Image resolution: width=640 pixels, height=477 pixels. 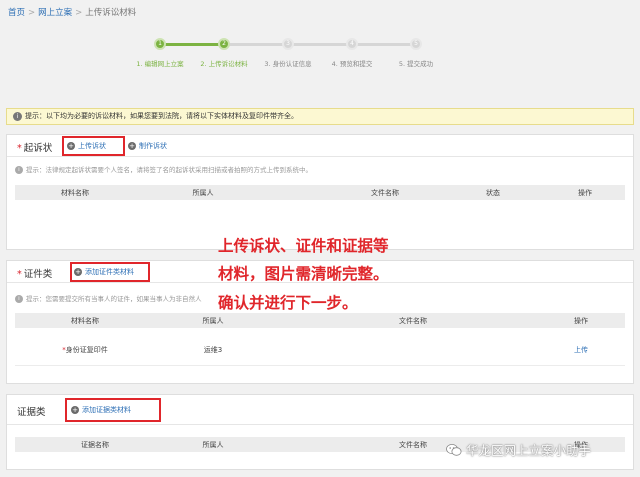 What do you see at coordinates (213, 350) in the screenshot?
I see `owner-cell: 运维3` at bounding box center [213, 350].